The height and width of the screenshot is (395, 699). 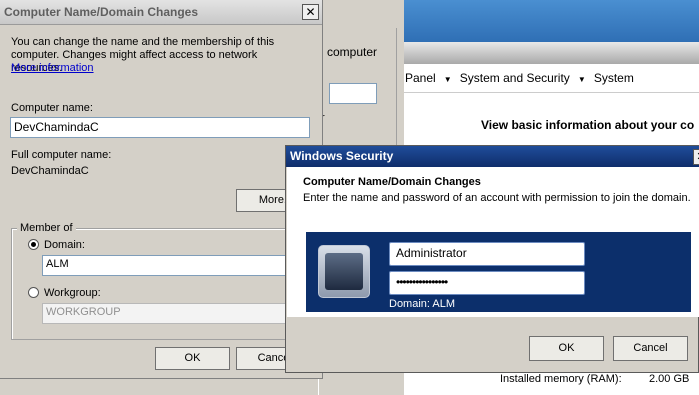 What do you see at coordinates (52, 68) in the screenshot?
I see `more-information-link: More information` at bounding box center [52, 68].